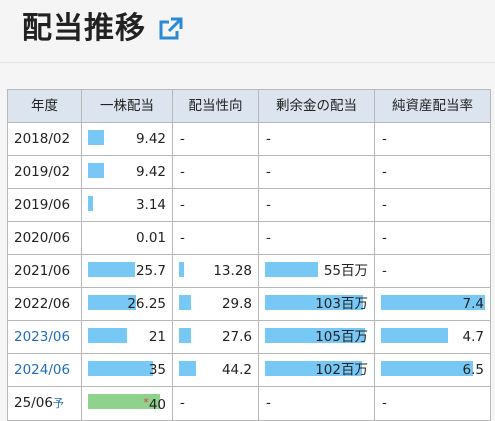  What do you see at coordinates (154, 404) in the screenshot?
I see `value-text: *40` at bounding box center [154, 404].